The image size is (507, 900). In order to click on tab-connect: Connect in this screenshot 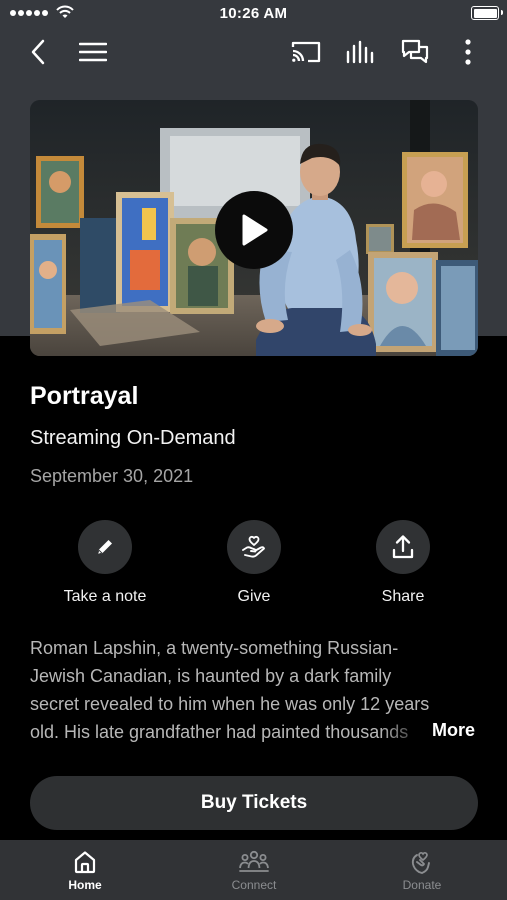, I will do `click(254, 870)`.